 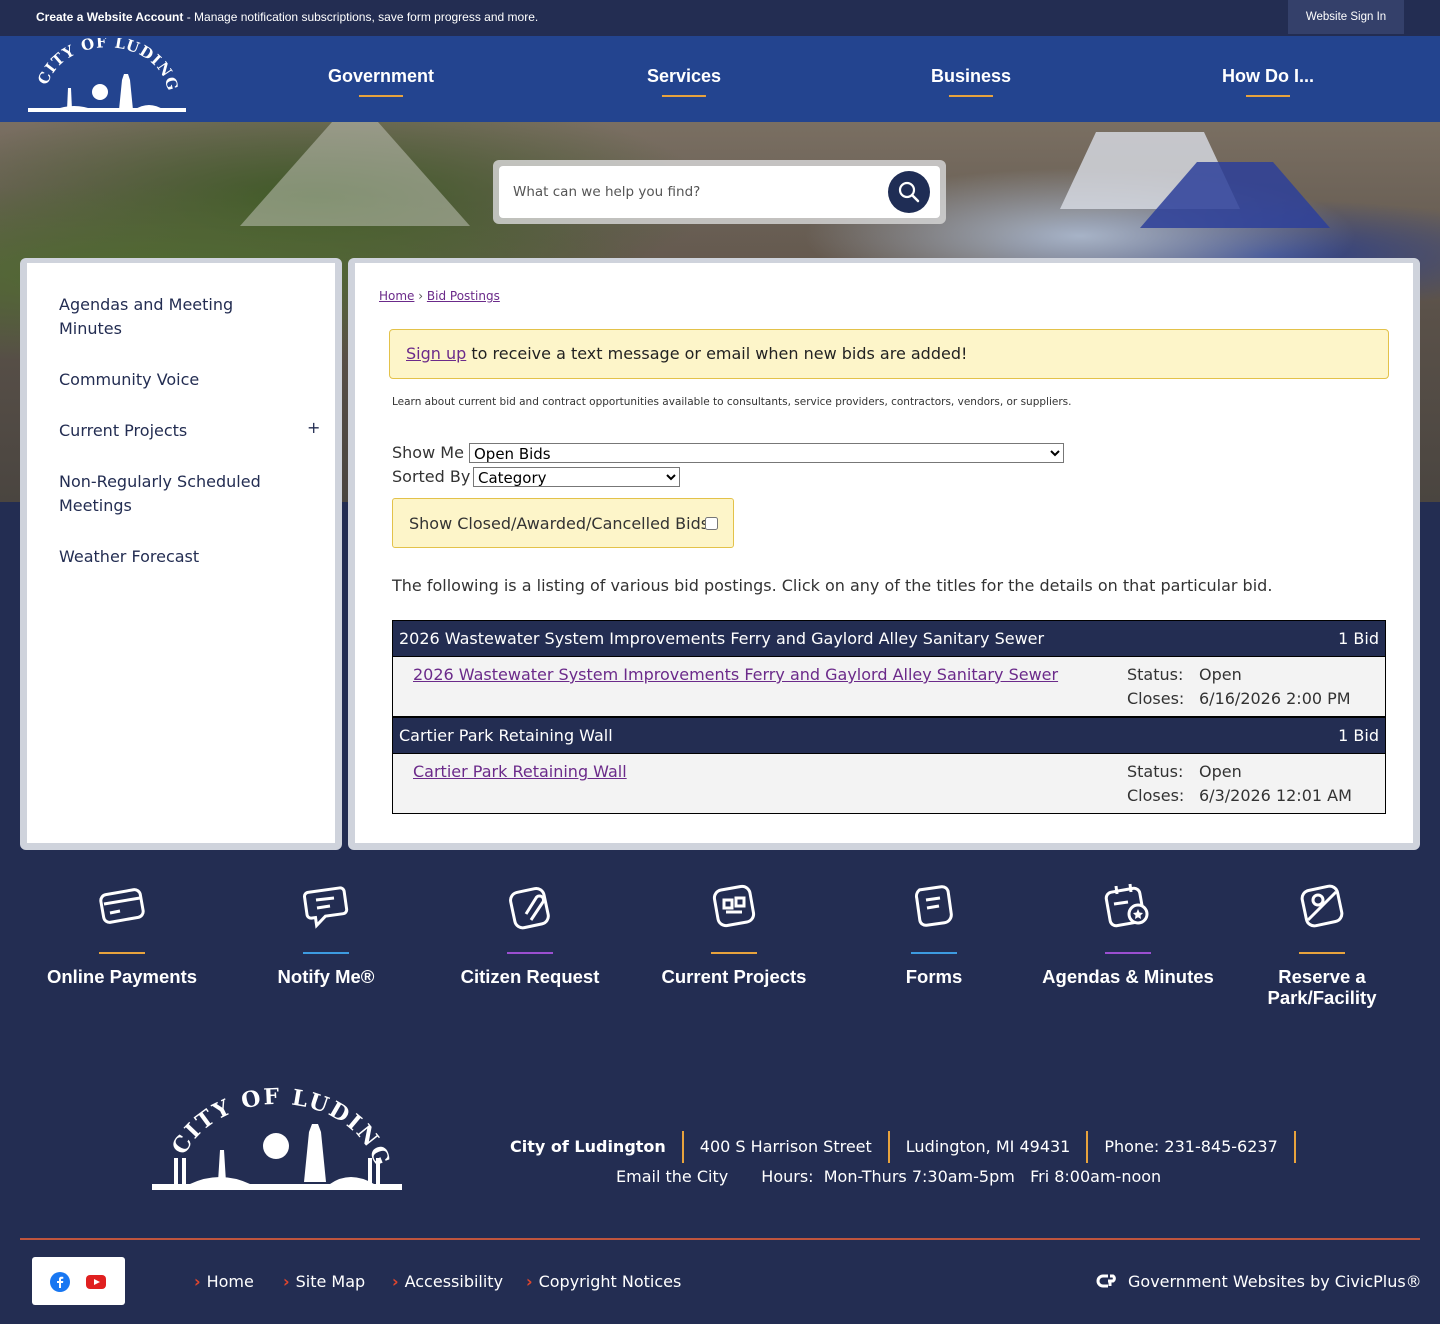 I want to click on footer-divider, so click(x=720, y=1239).